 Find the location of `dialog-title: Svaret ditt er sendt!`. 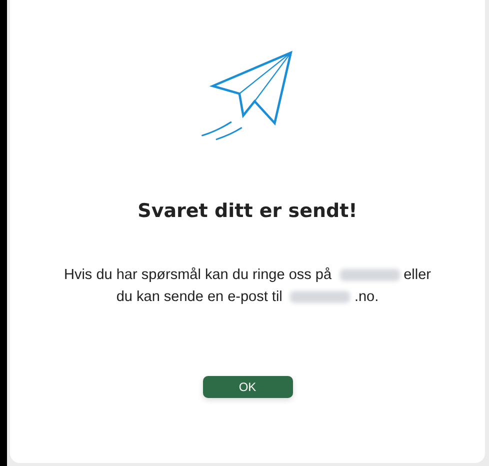

dialog-title: Svaret ditt er sendt! is located at coordinates (248, 211).